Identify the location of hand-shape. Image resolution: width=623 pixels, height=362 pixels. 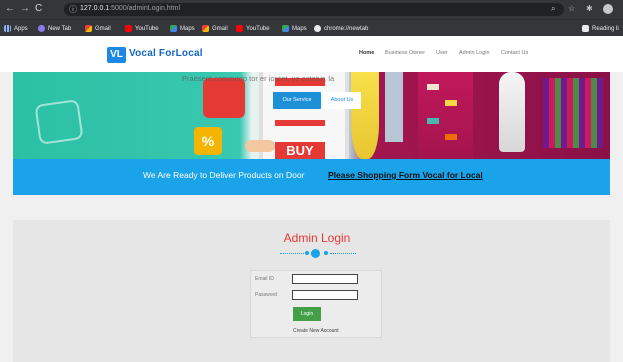
(260, 146).